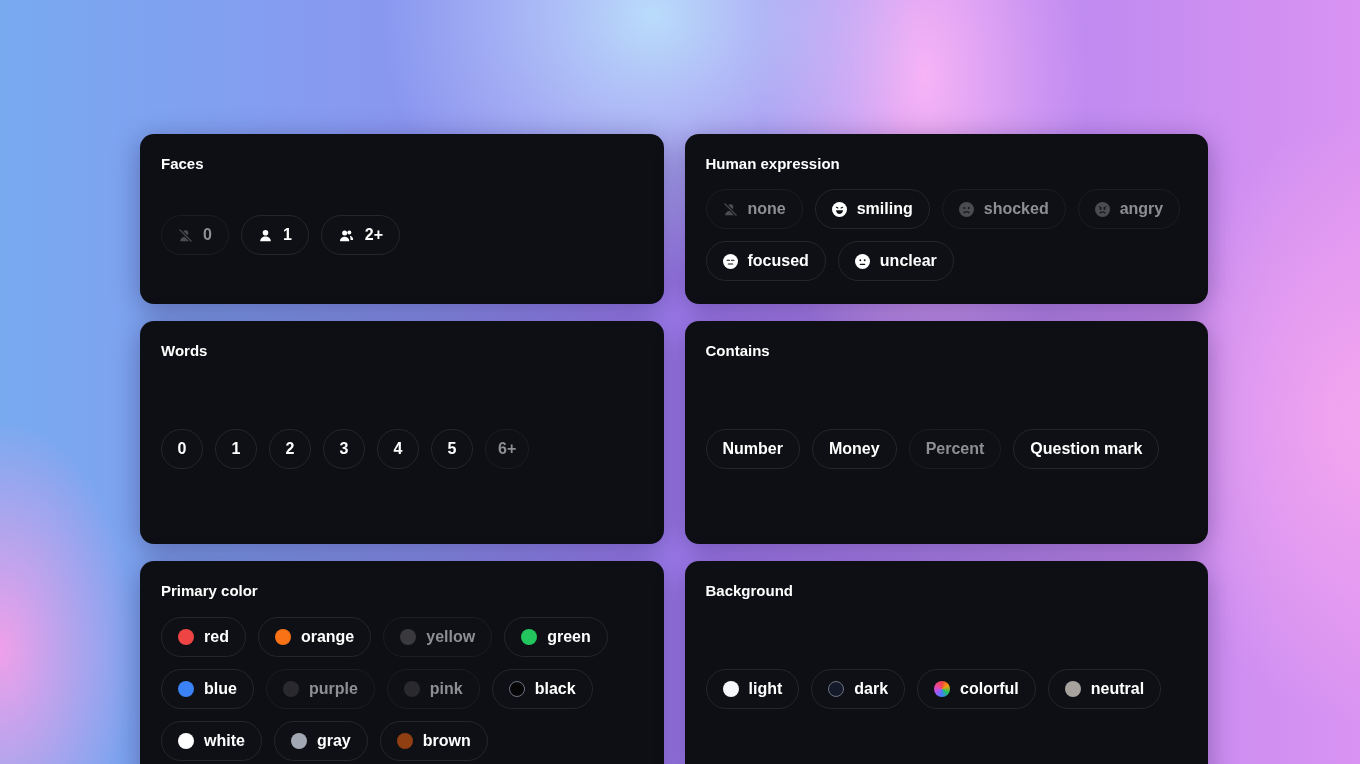 The width and height of the screenshot is (1360, 764). Describe the element at coordinates (1102, 209) in the screenshot. I see `angry-face-icon` at that location.